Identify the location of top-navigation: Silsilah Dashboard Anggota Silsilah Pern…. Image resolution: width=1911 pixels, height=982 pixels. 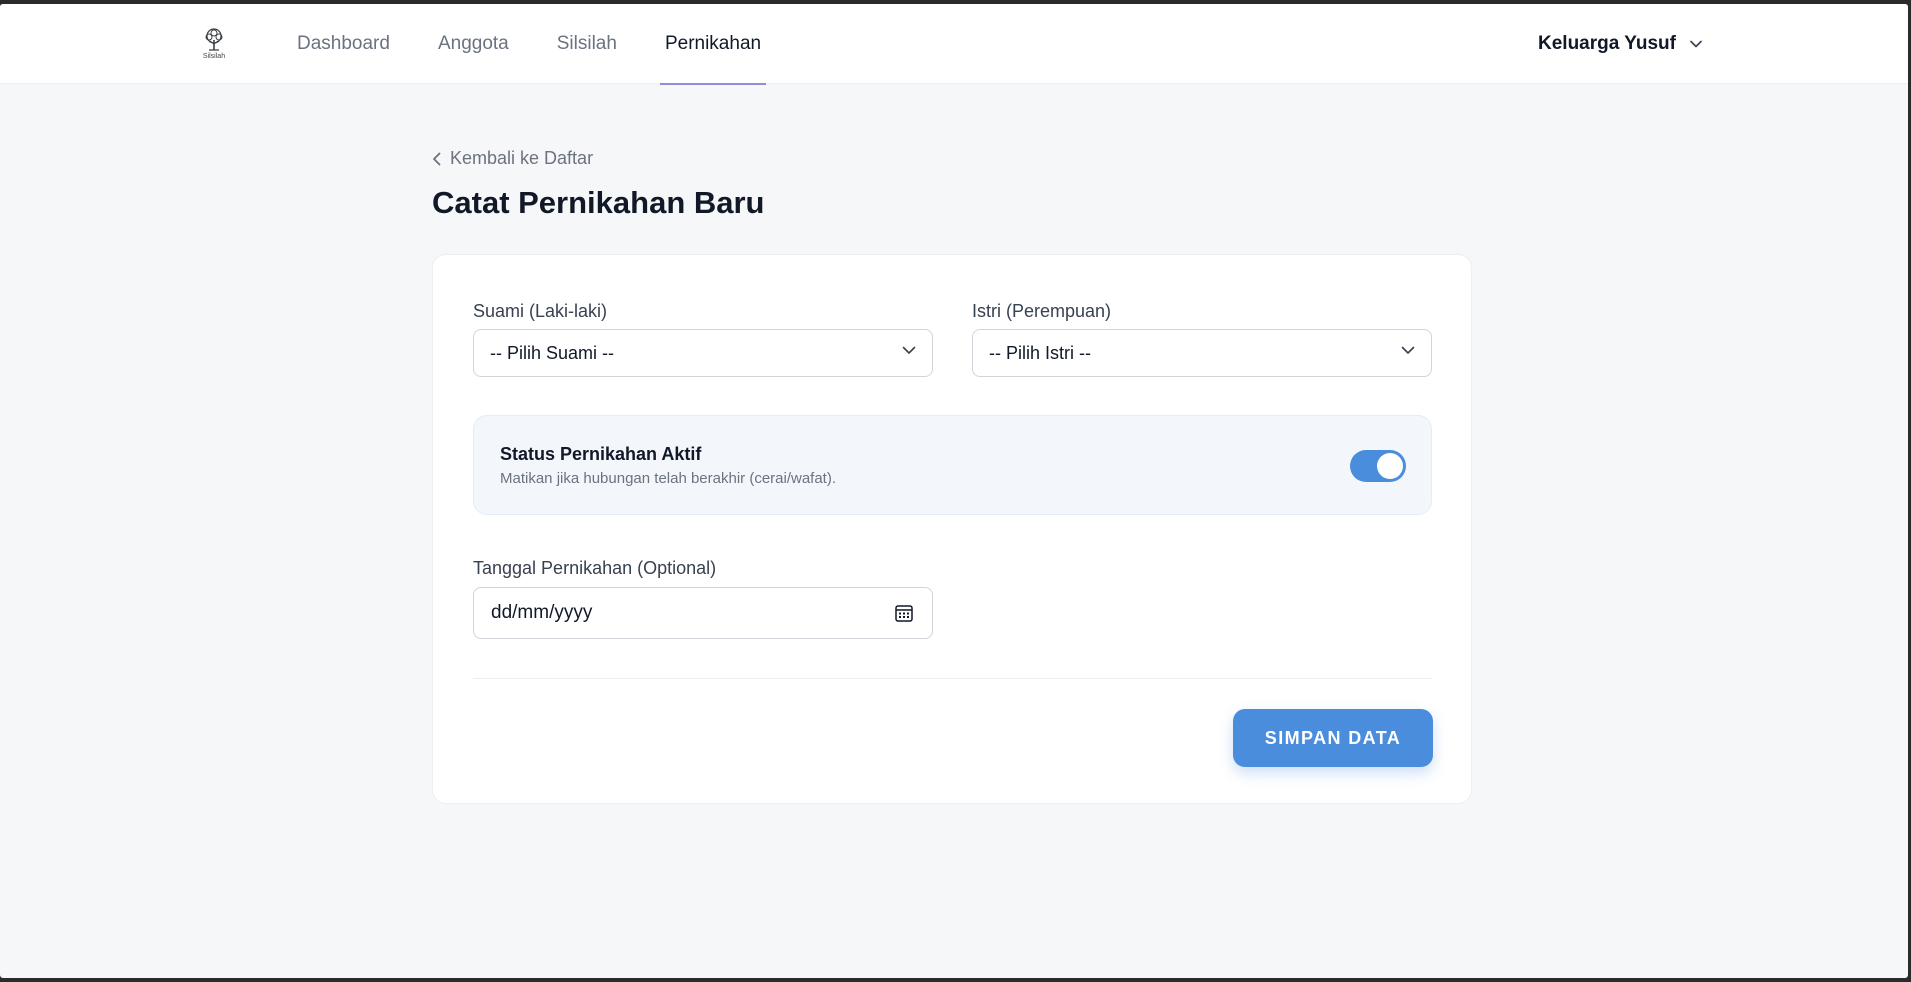
(954, 44).